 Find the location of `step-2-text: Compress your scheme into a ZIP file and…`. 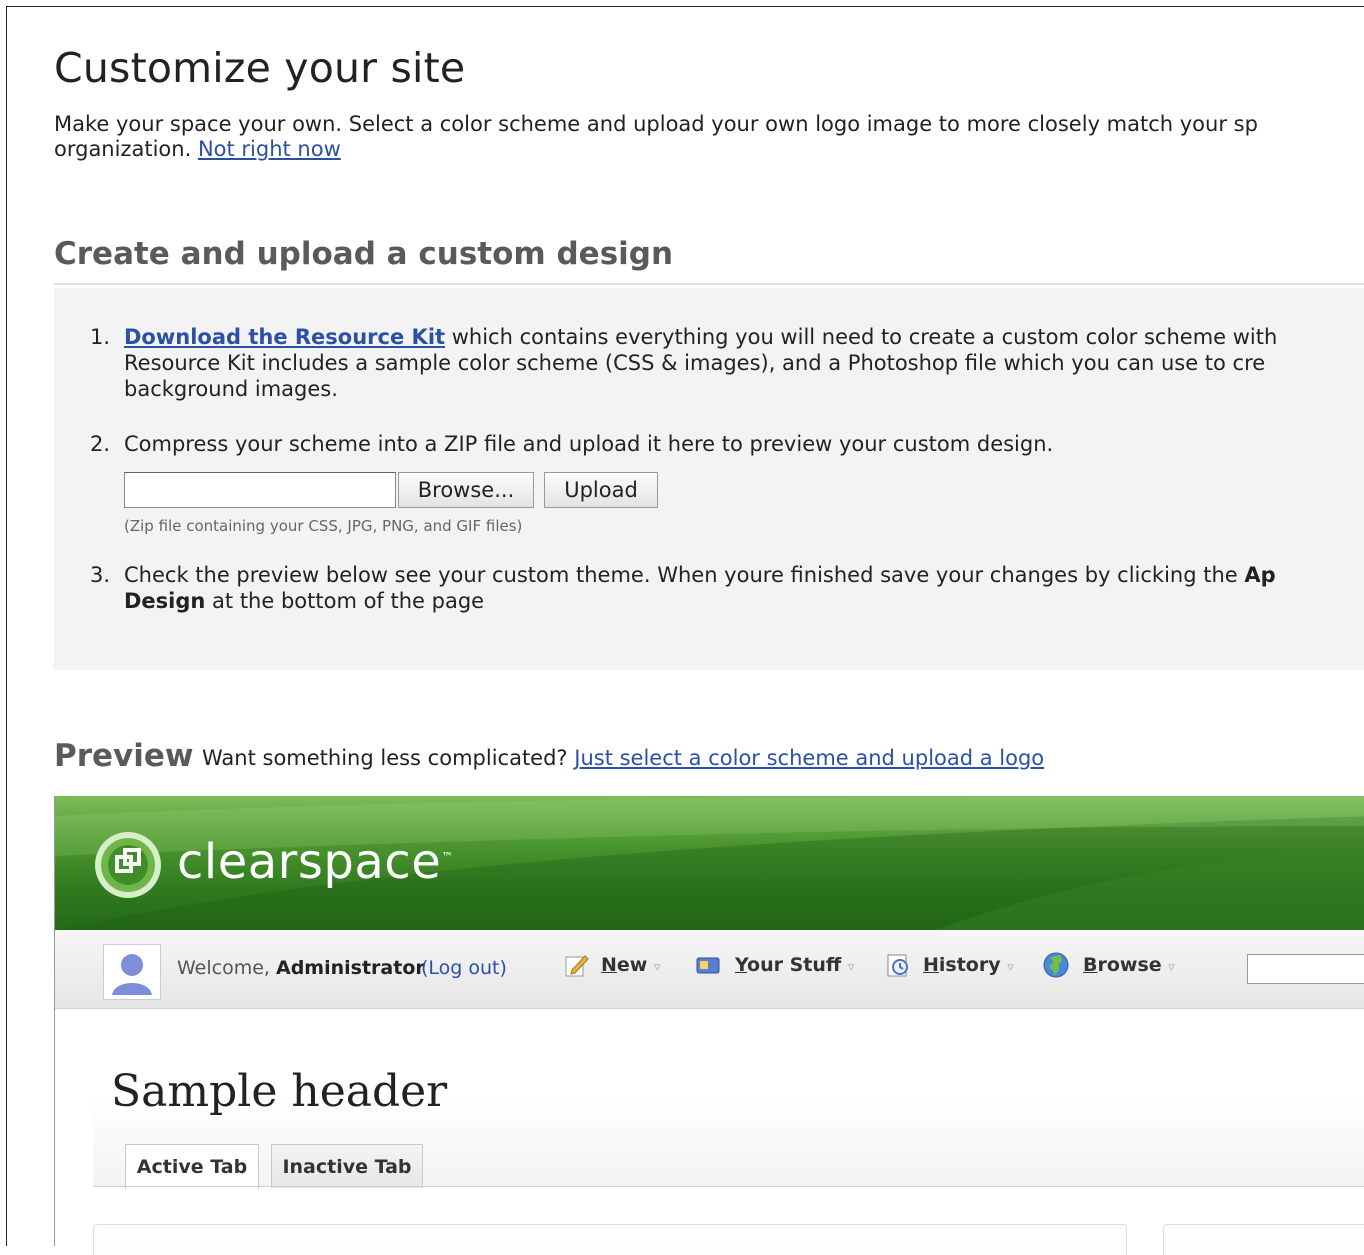

step-2-text: Compress your scheme into a ZIP file and… is located at coordinates (589, 444).